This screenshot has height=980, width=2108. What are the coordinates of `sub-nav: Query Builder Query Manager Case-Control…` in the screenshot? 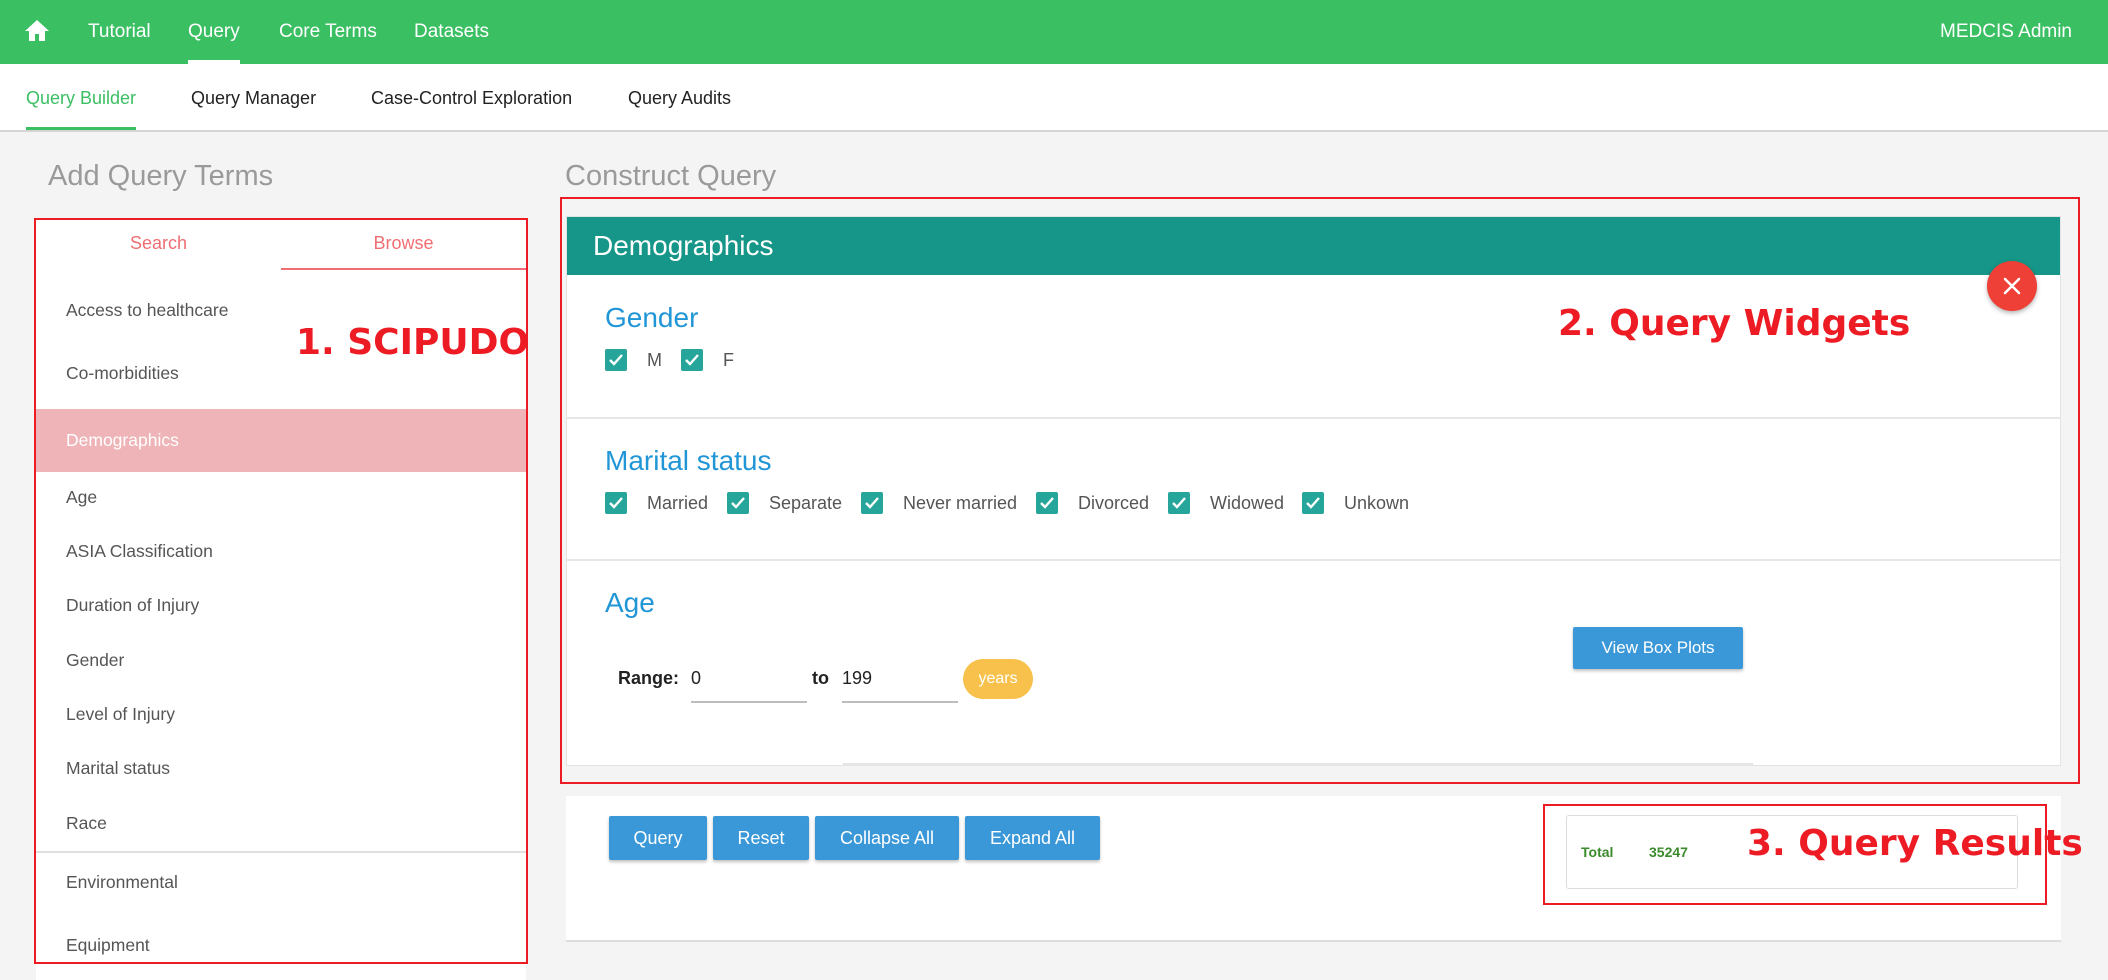 It's located at (1054, 98).